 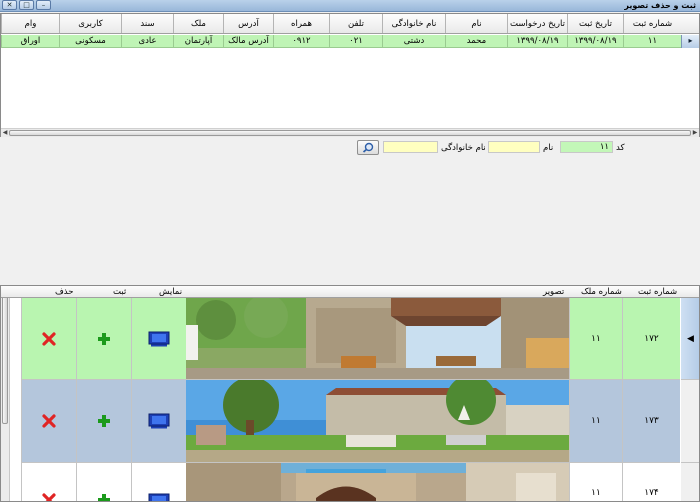 What do you see at coordinates (651, 338) in the screenshot?
I see `cell-image-reg-no: ۱۷۲` at bounding box center [651, 338].